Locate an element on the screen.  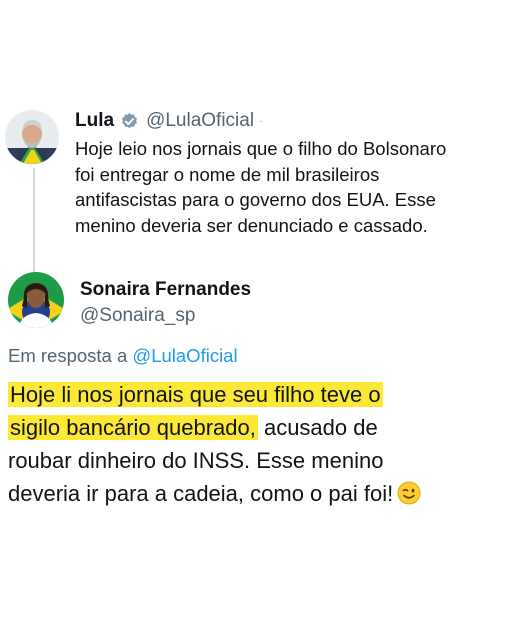
winking-face-emoji is located at coordinates (409, 493).